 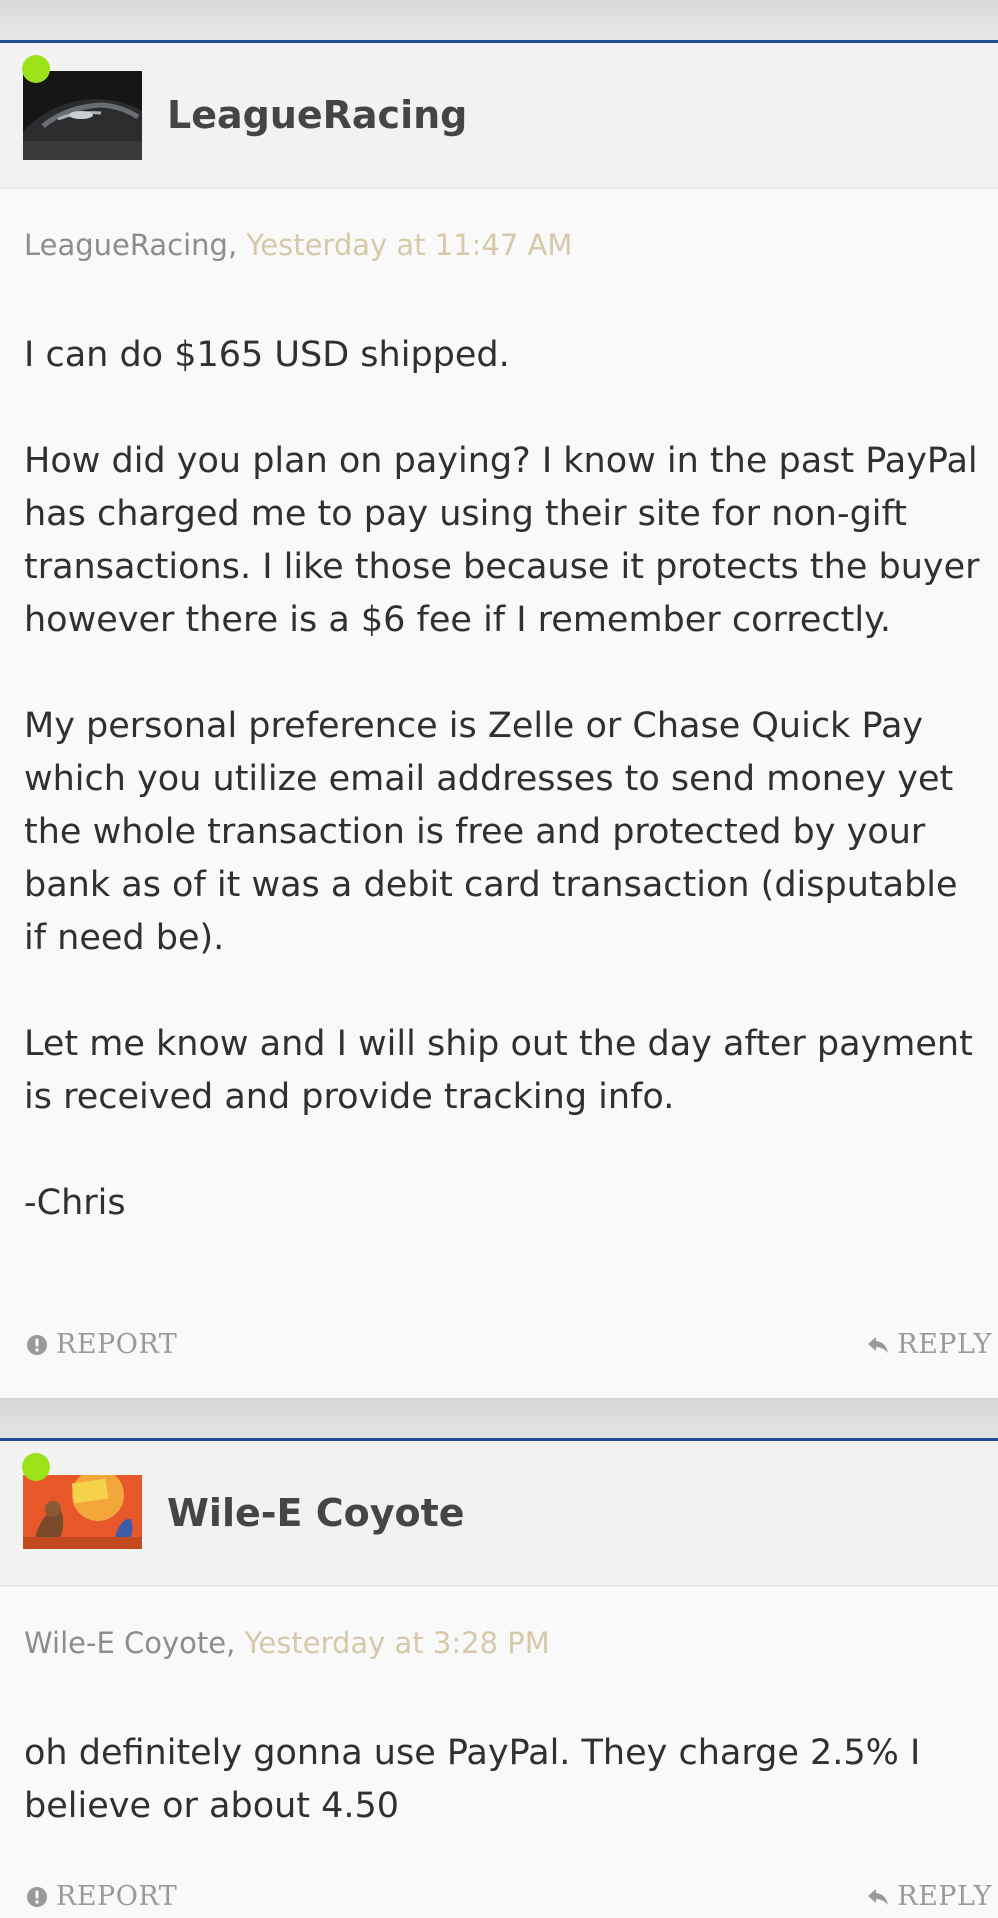 I want to click on meta-author: Wile-E Coyote,, so click(x=129, y=1643).